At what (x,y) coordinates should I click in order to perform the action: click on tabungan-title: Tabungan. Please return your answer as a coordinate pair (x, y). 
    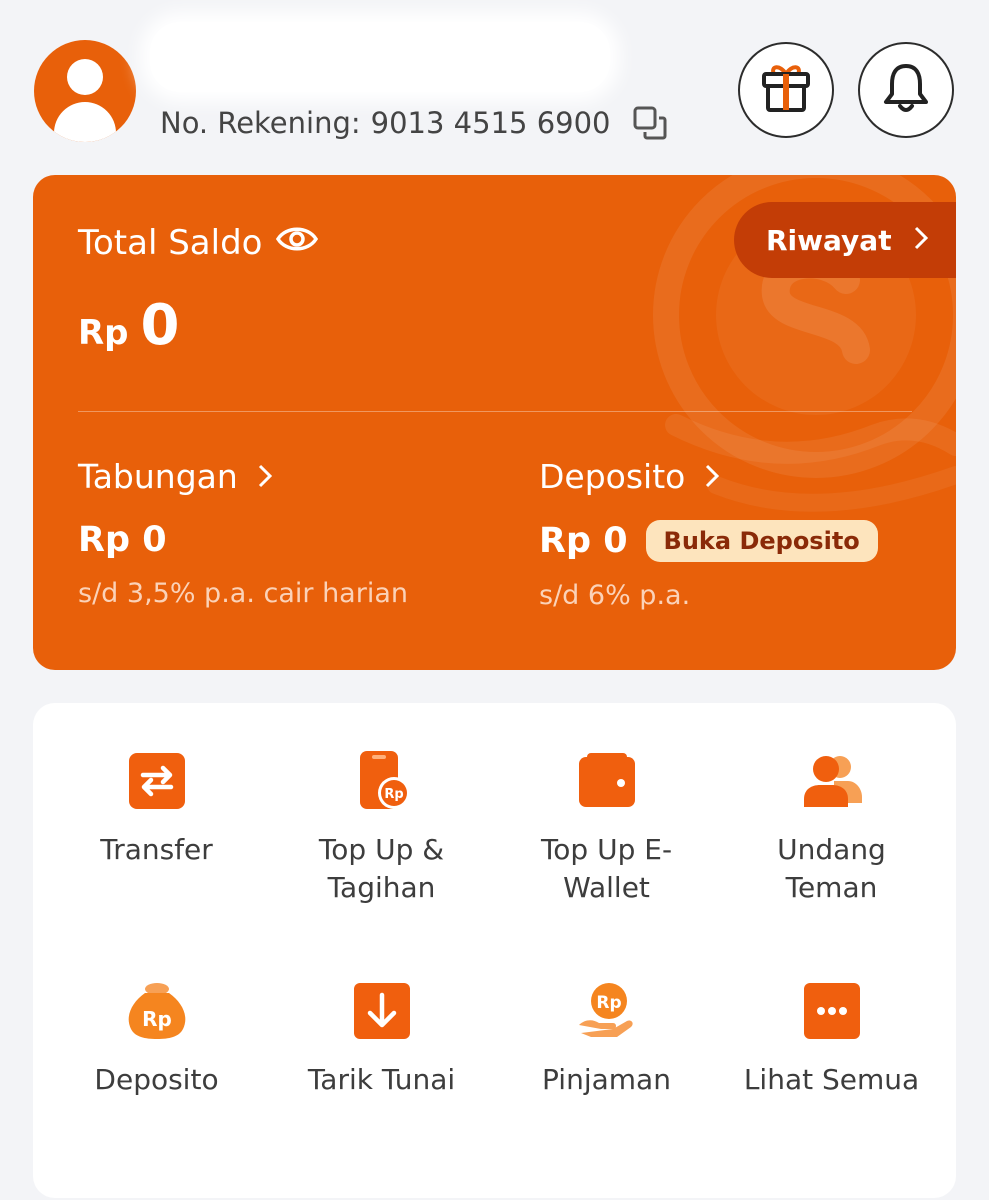
    Looking at the image, I should click on (158, 476).